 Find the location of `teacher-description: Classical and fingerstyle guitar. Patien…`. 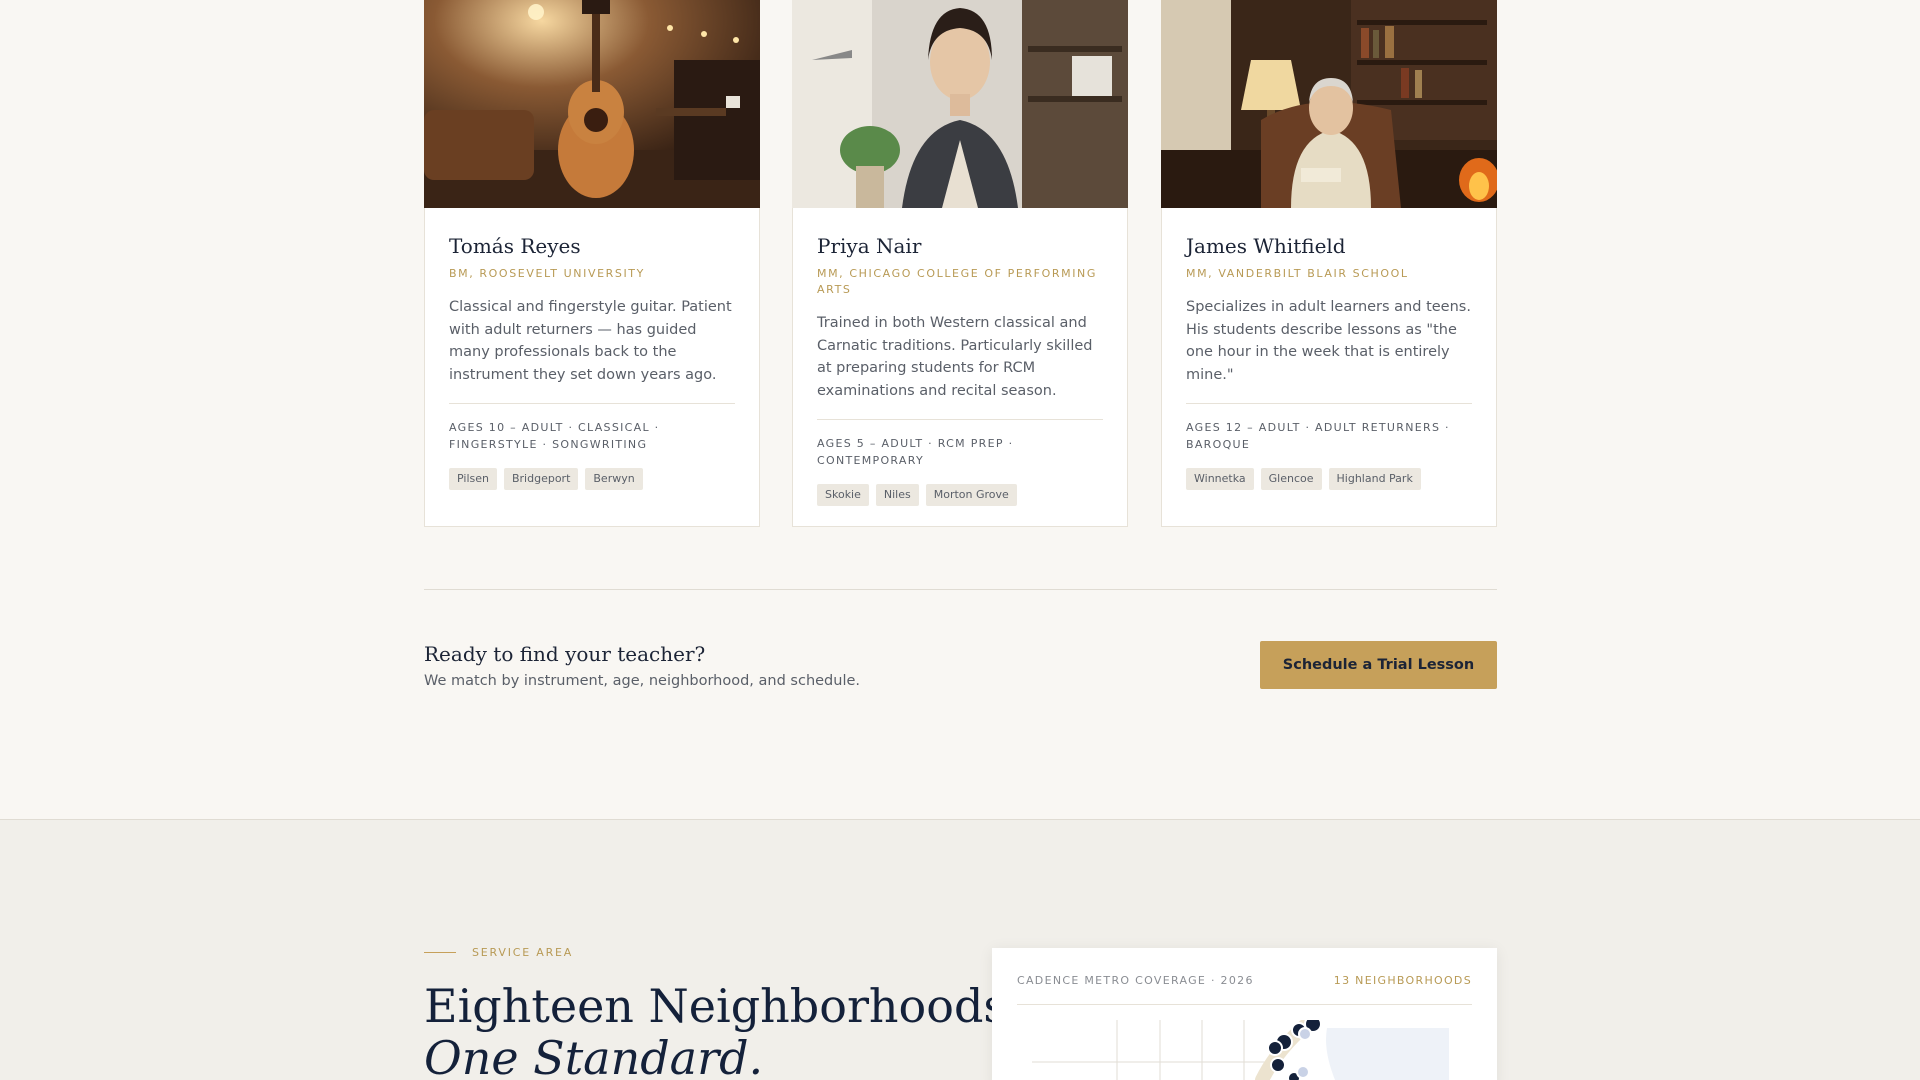

teacher-description: Classical and fingerstyle guitar. Patien… is located at coordinates (590, 341).